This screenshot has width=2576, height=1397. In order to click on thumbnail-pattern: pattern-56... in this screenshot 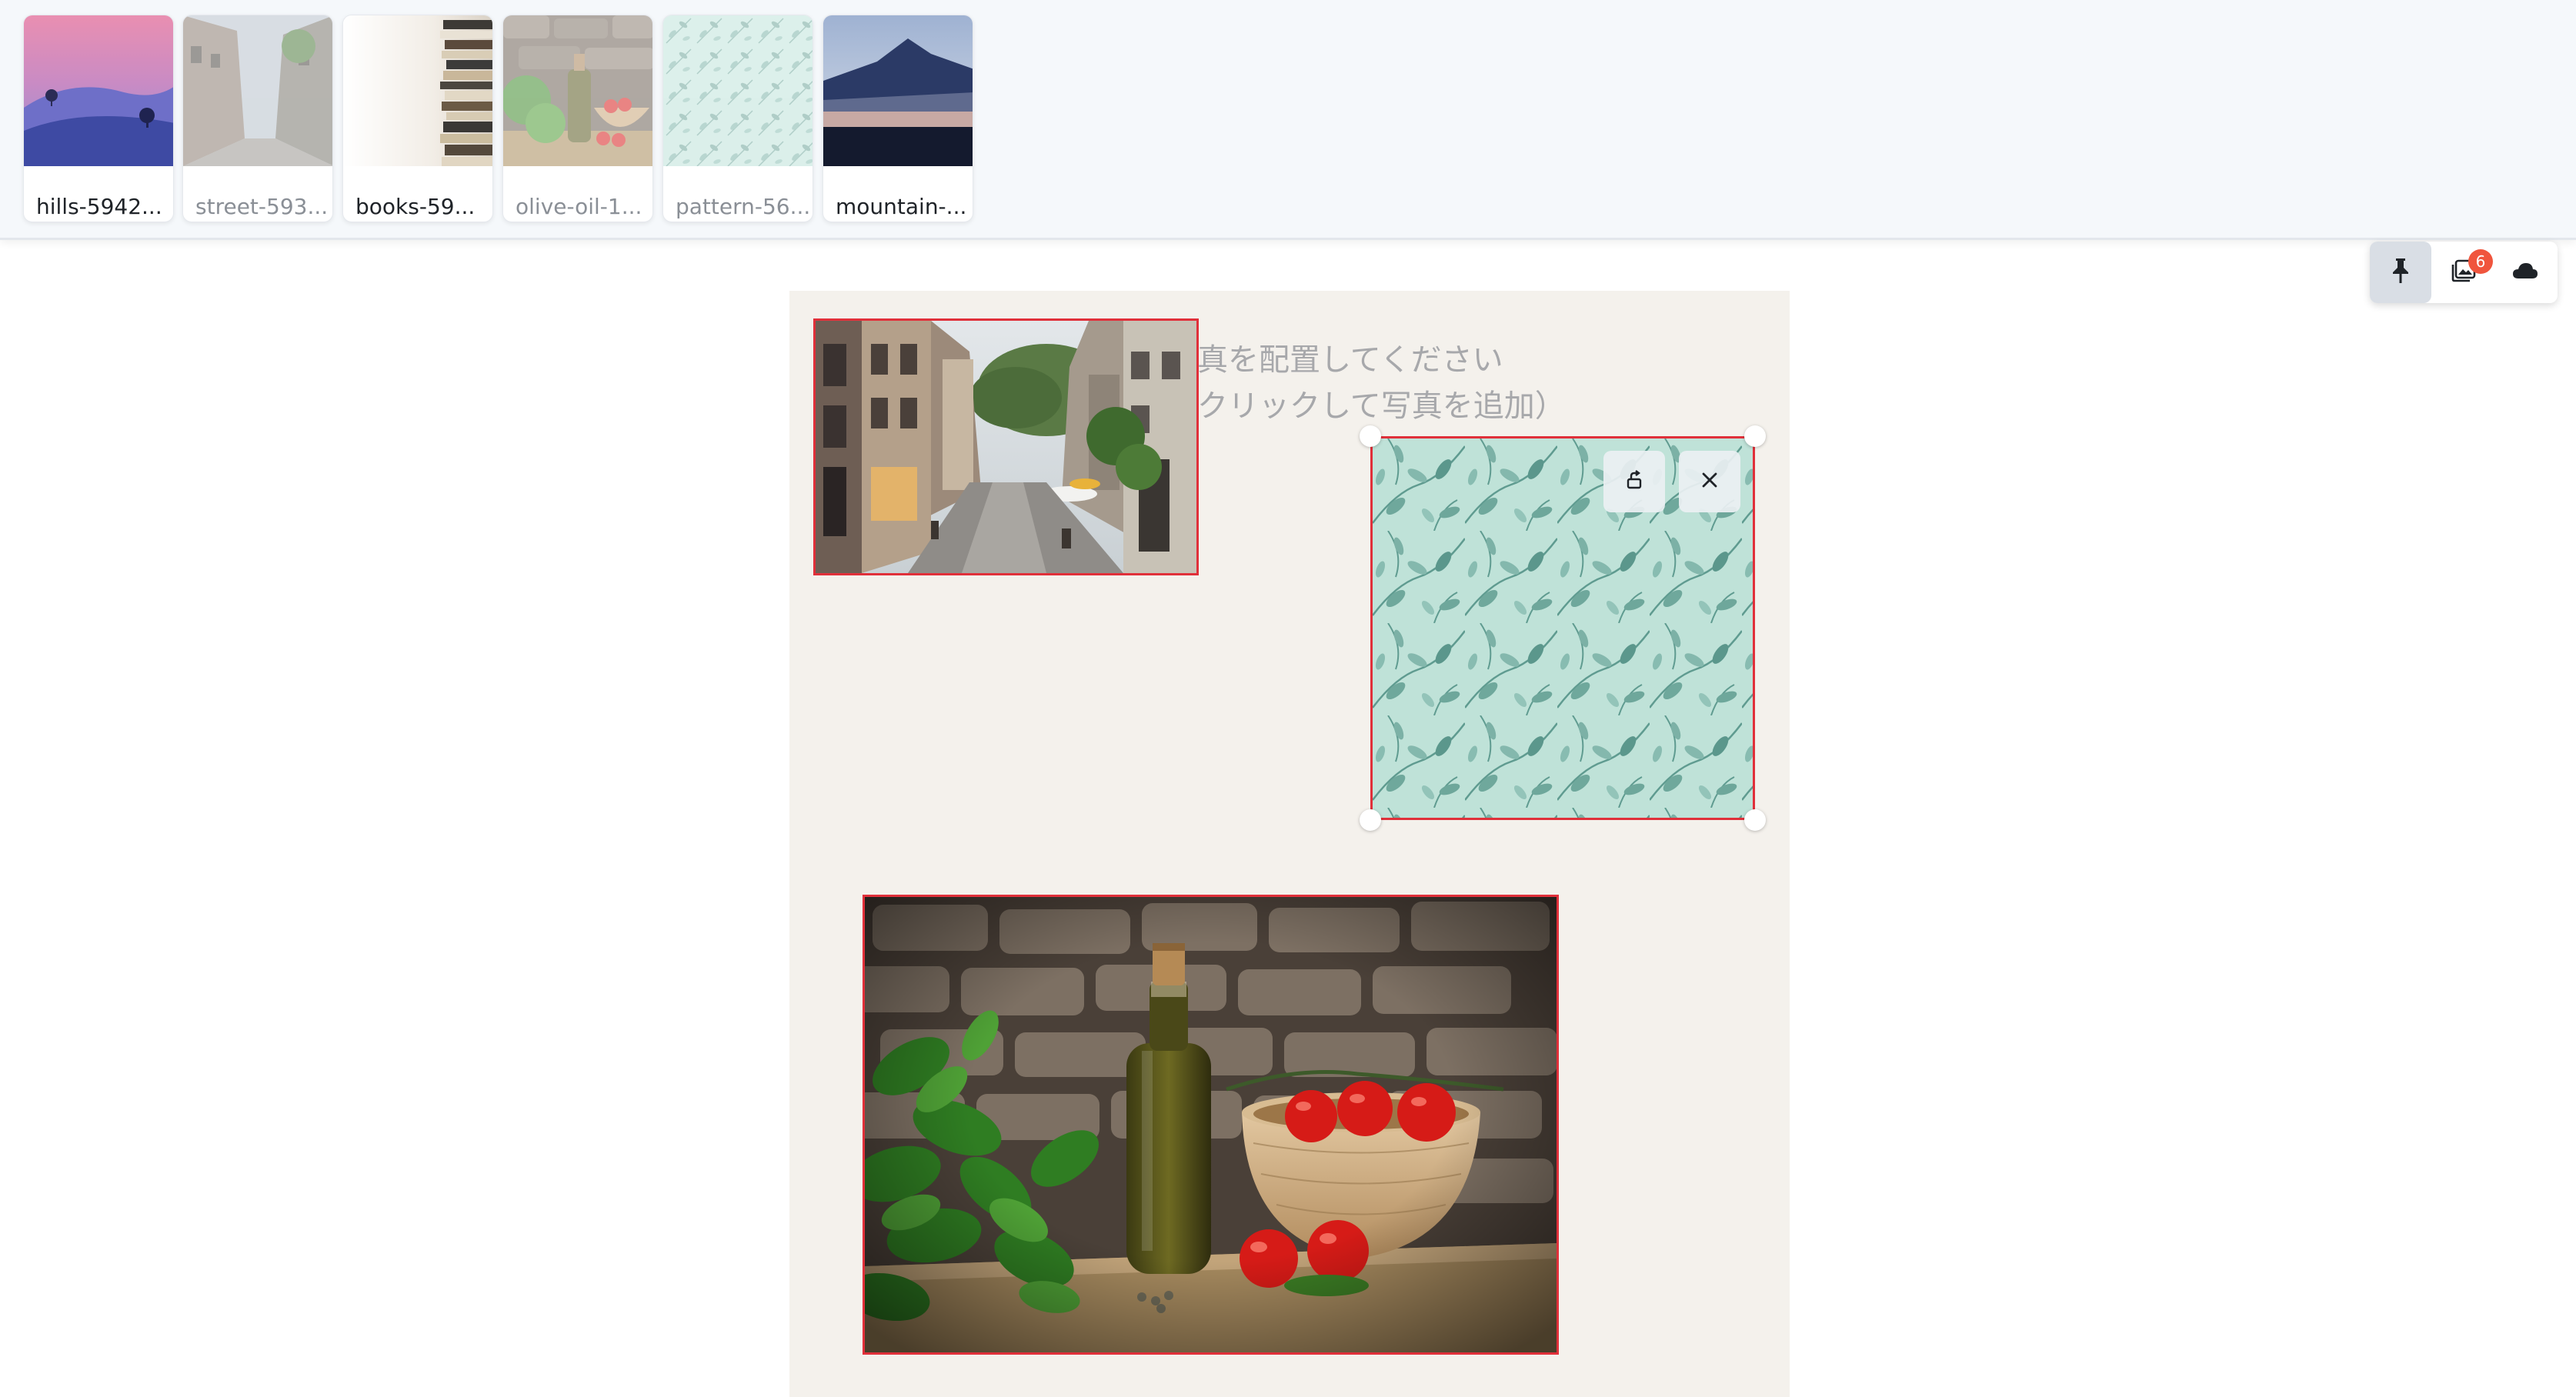, I will do `click(737, 118)`.